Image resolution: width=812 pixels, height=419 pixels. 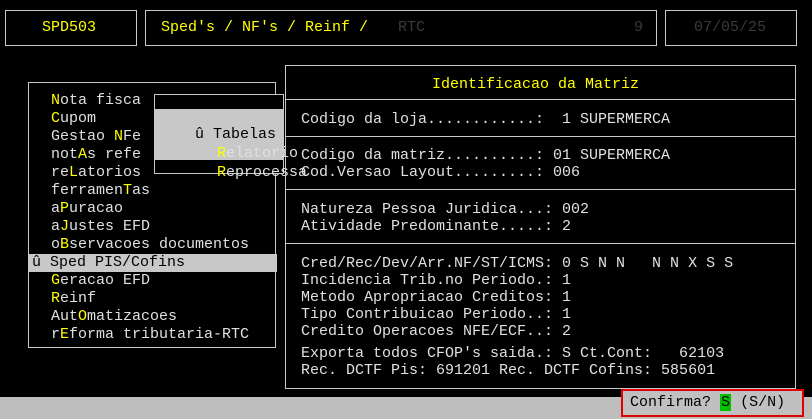 What do you see at coordinates (132, 316) in the screenshot?
I see `menu-item-text: matizacoes` at bounding box center [132, 316].